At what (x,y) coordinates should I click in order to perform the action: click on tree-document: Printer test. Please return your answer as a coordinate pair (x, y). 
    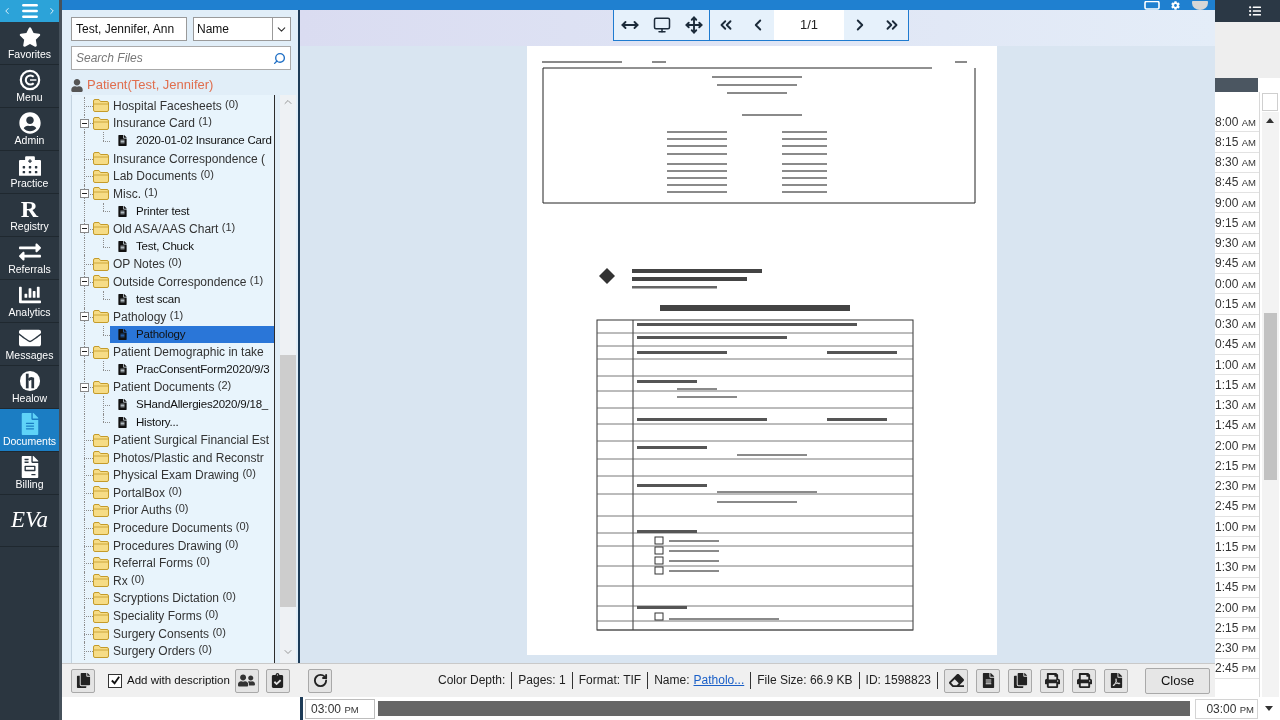
    Looking at the image, I should click on (192, 211).